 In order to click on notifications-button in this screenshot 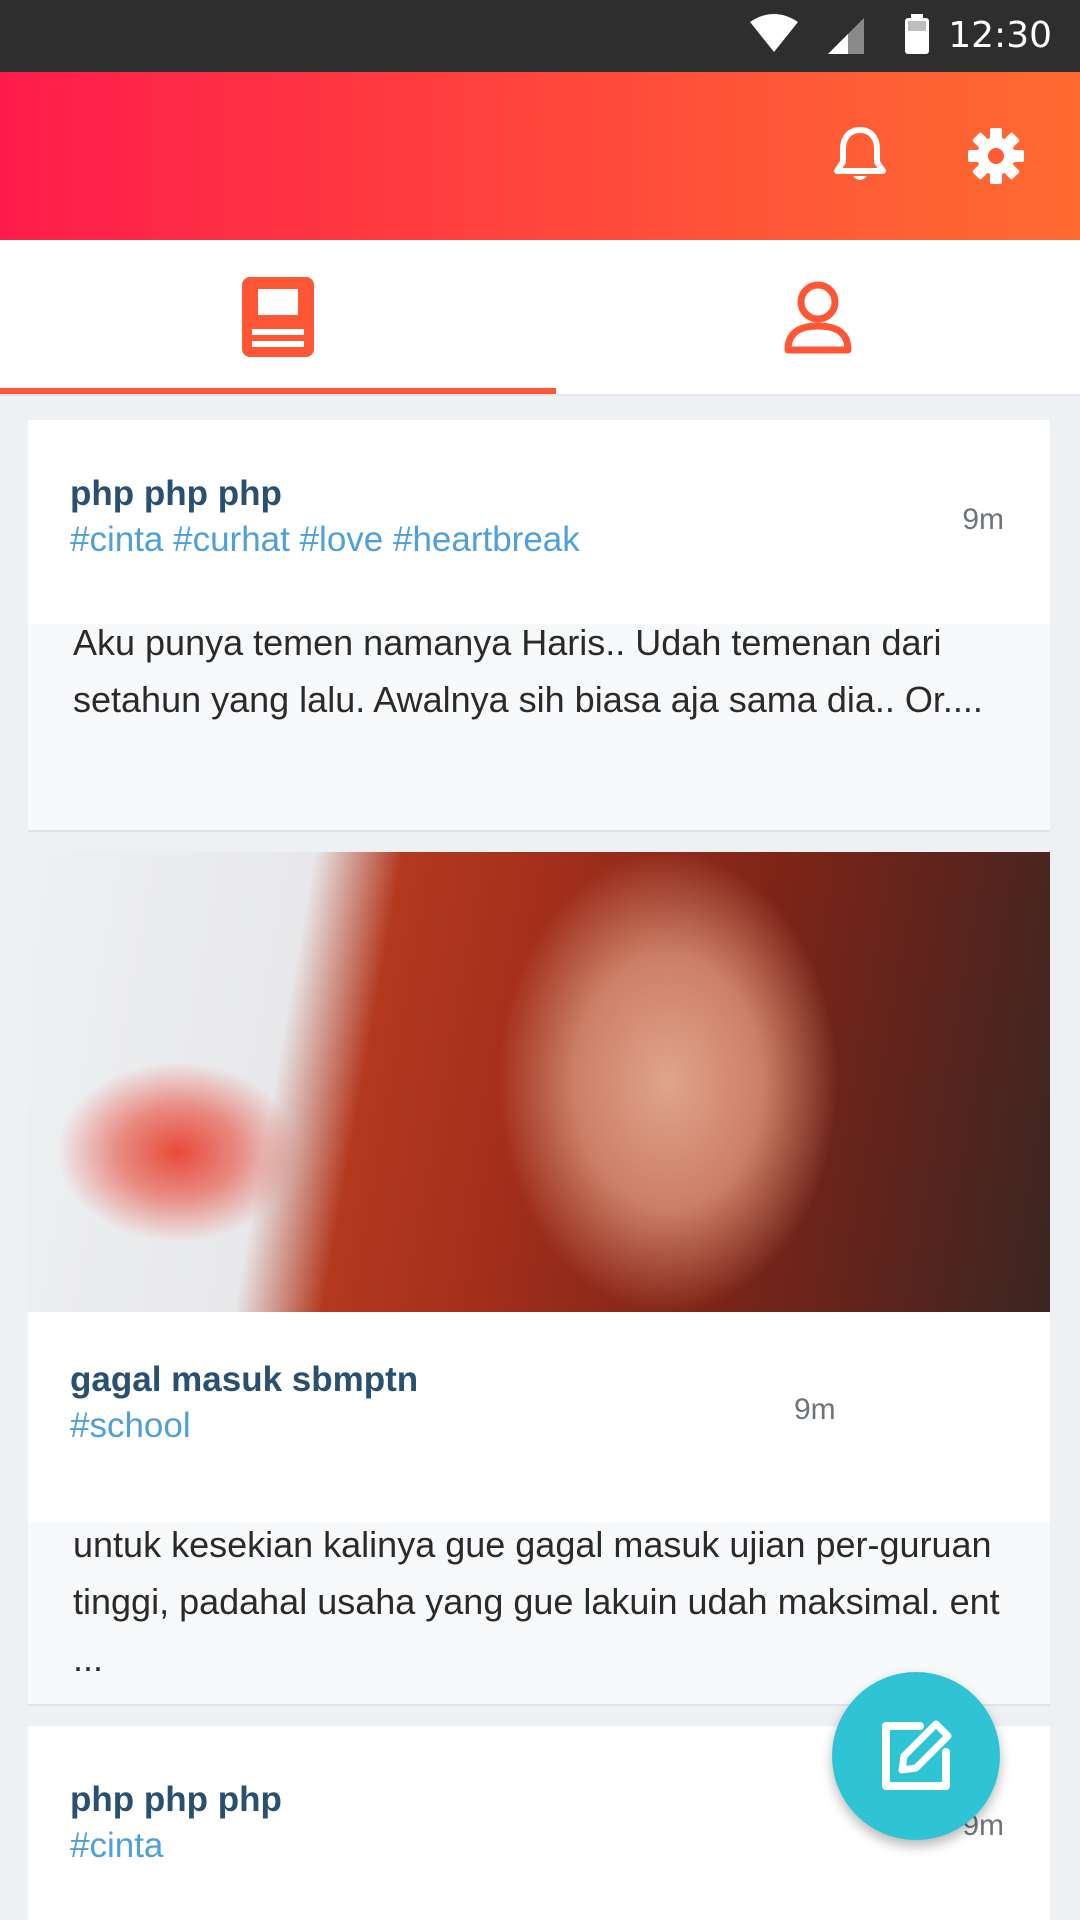, I will do `click(860, 156)`.